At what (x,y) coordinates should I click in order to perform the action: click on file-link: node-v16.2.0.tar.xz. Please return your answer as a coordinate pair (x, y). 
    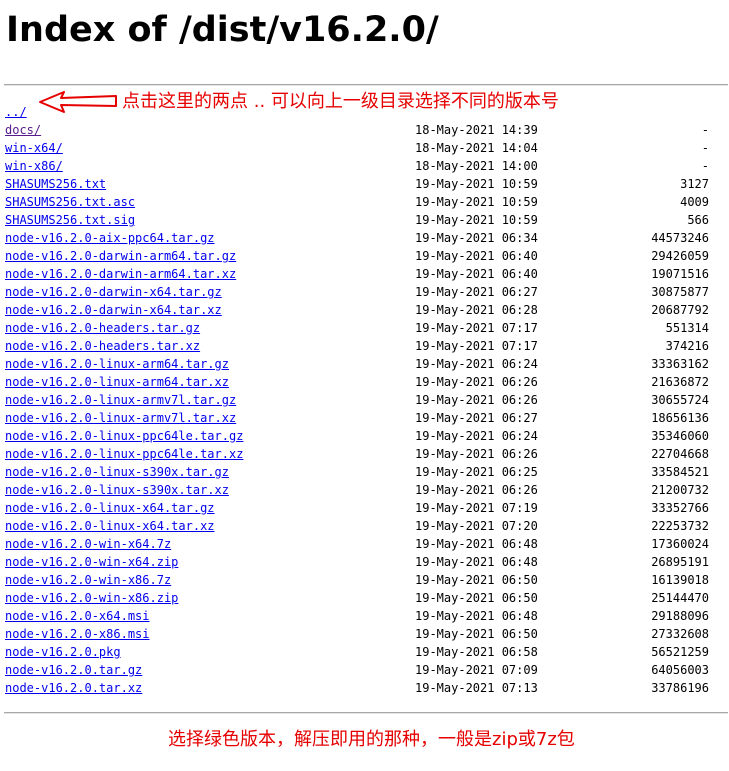
    Looking at the image, I should click on (73, 688).